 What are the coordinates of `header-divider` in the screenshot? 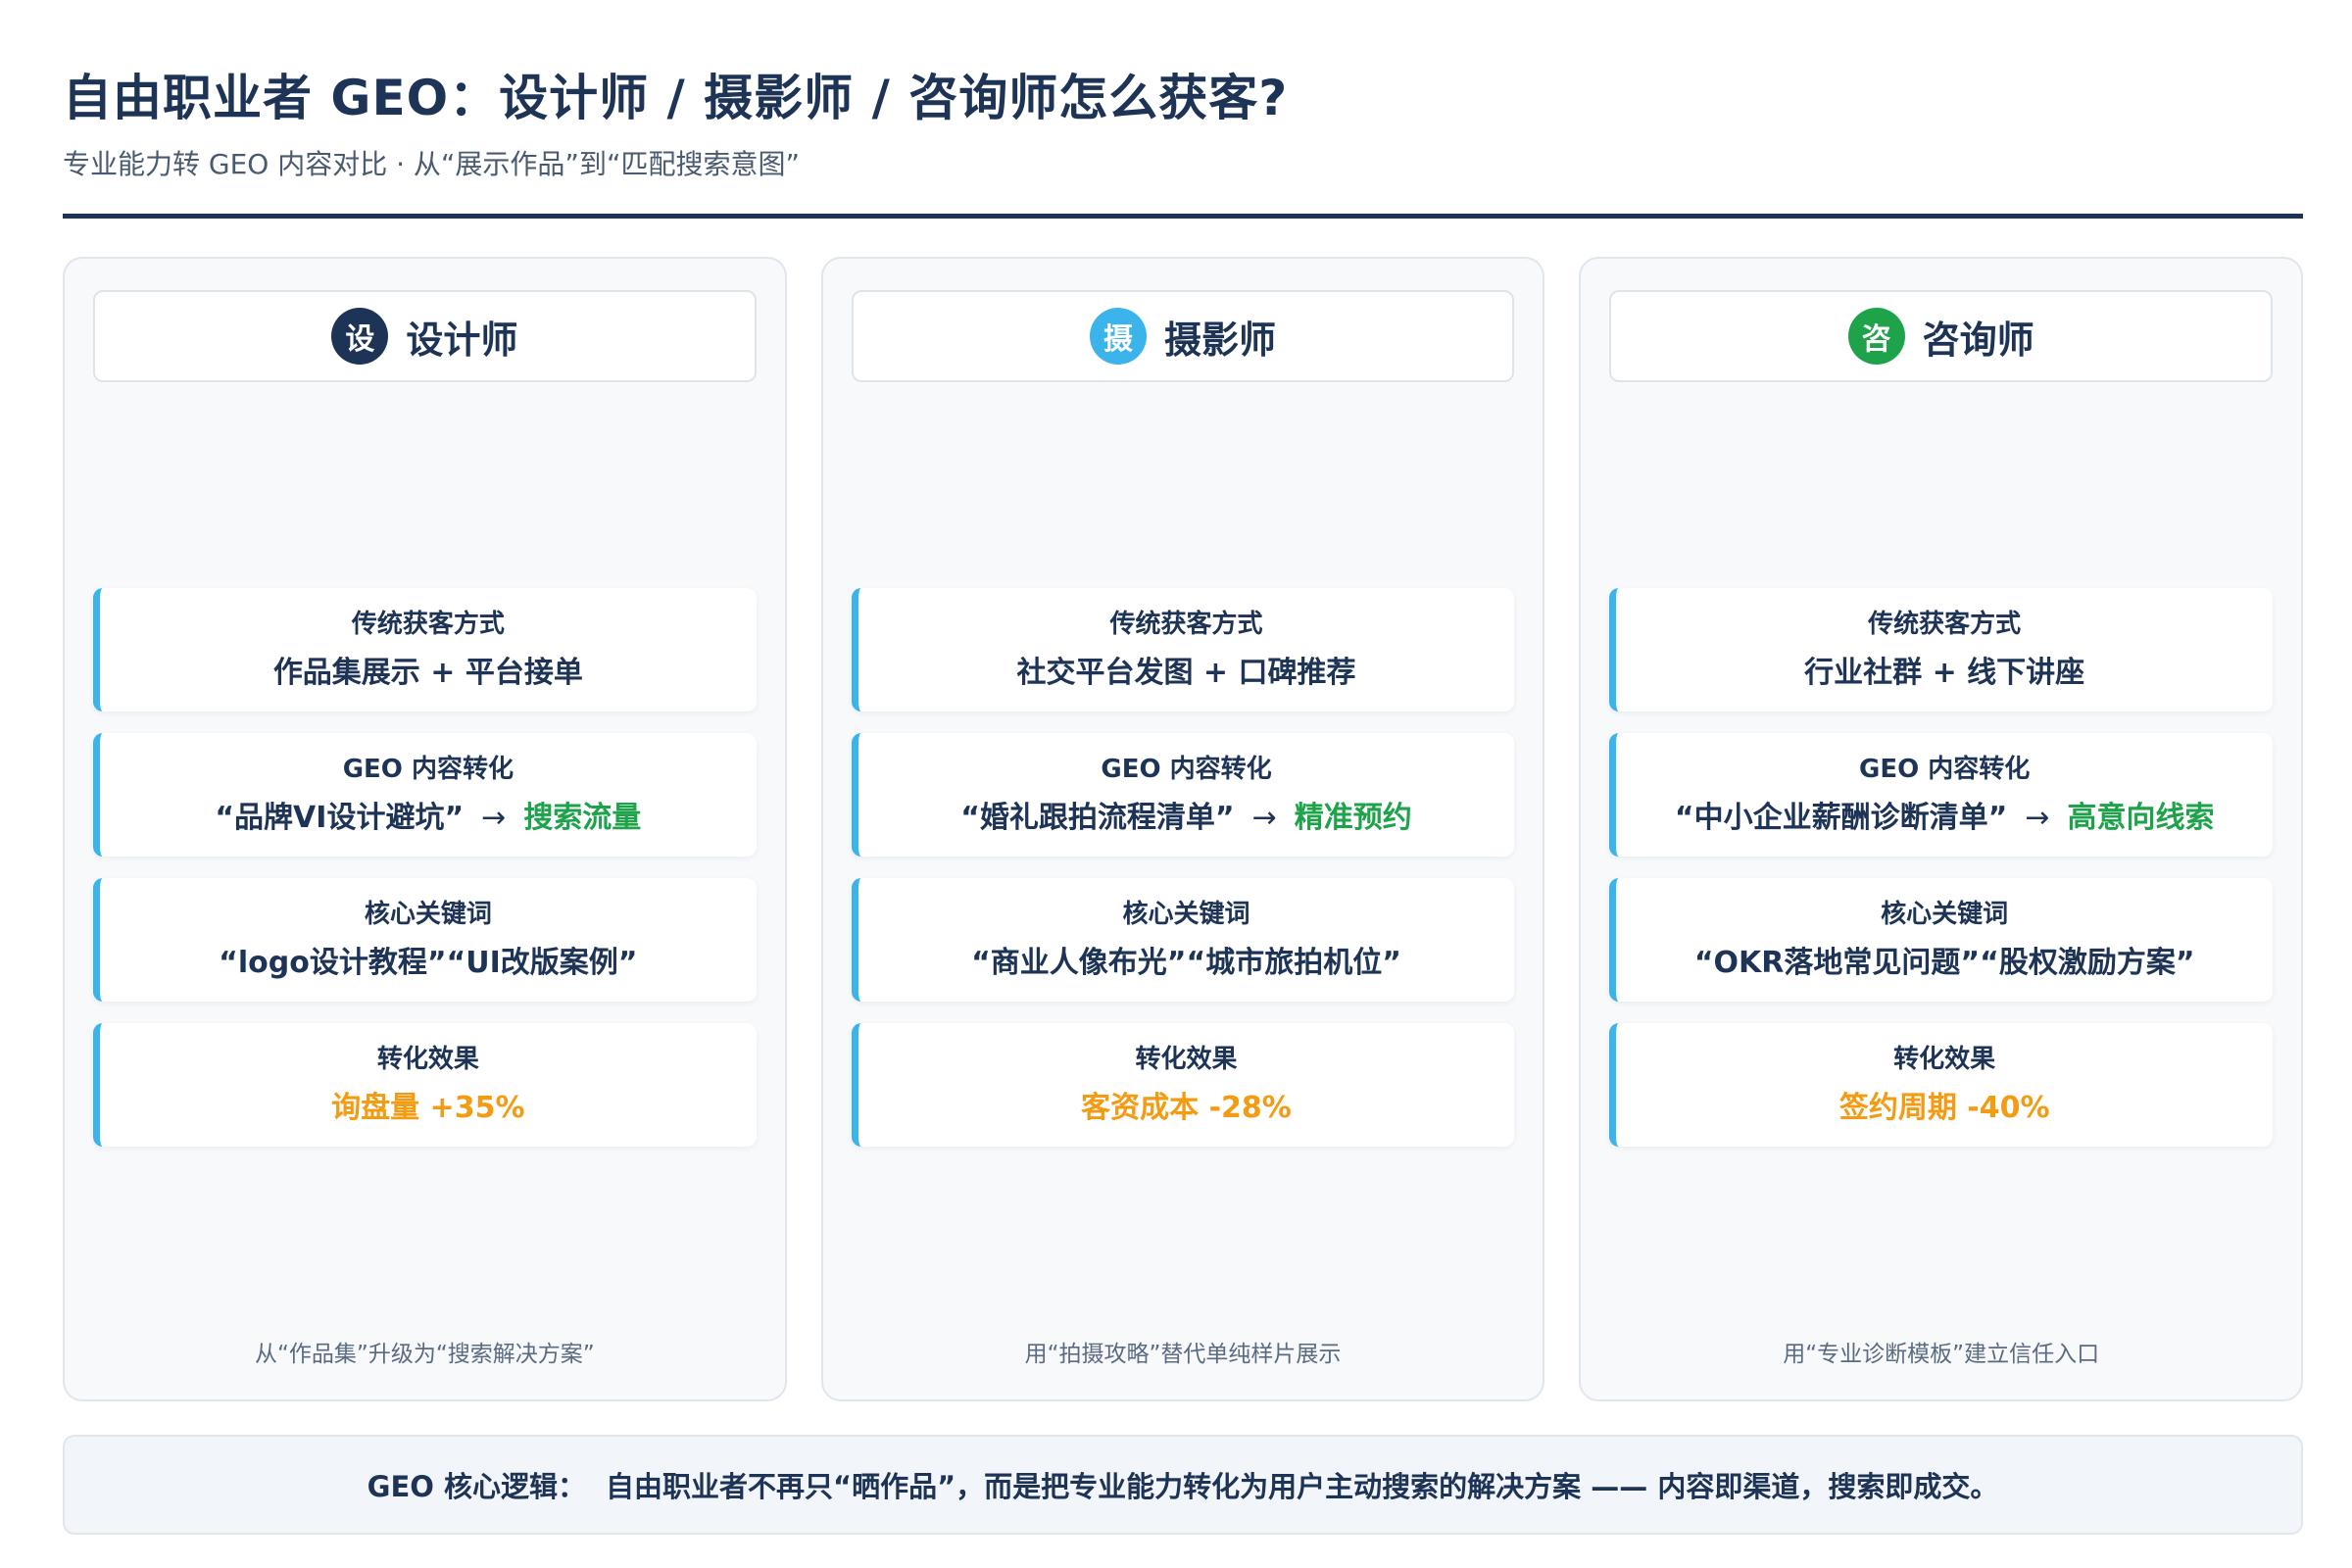 It's located at (1183, 217).